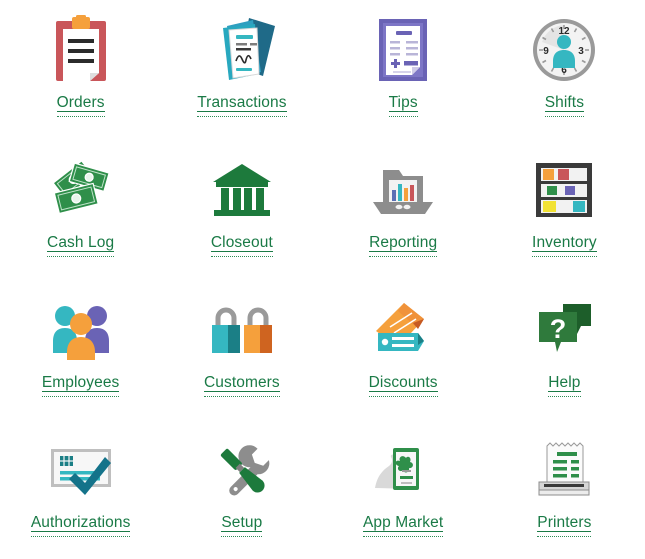  I want to click on tile-customers: Customers, so click(241, 350).